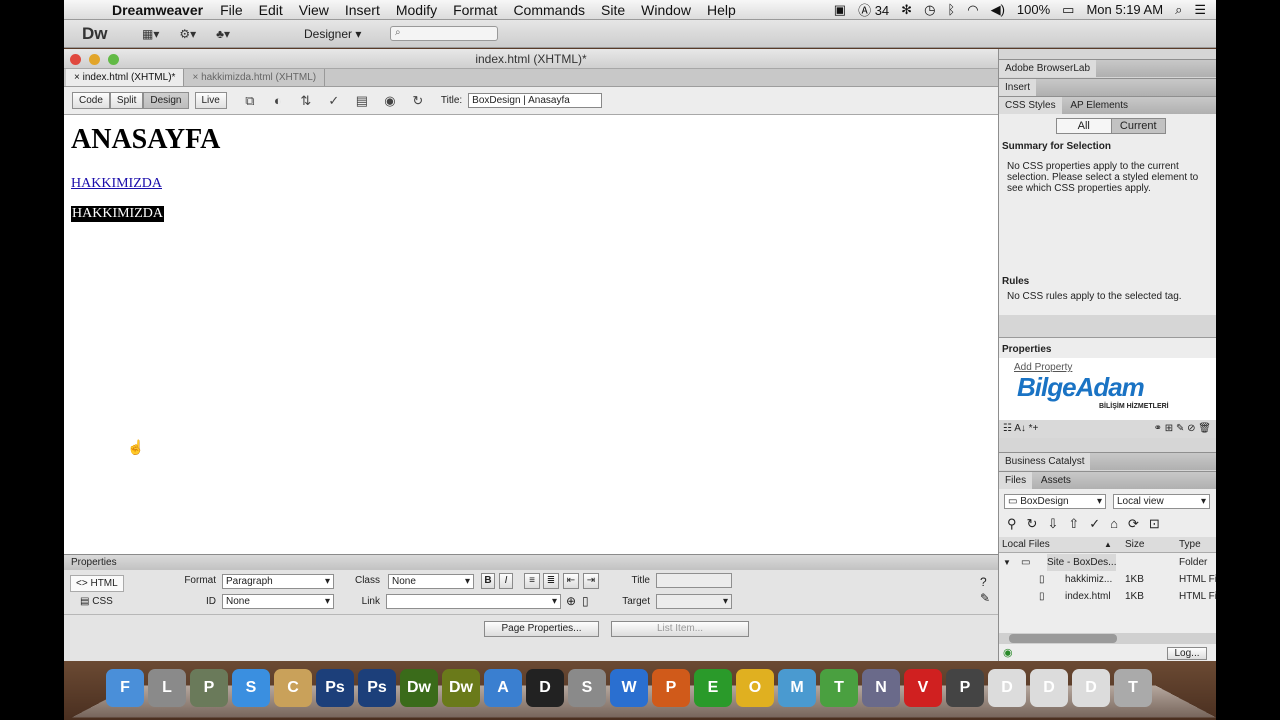 This screenshot has width=1280, height=720. I want to click on layout-icon: ▦▾, so click(150, 34).